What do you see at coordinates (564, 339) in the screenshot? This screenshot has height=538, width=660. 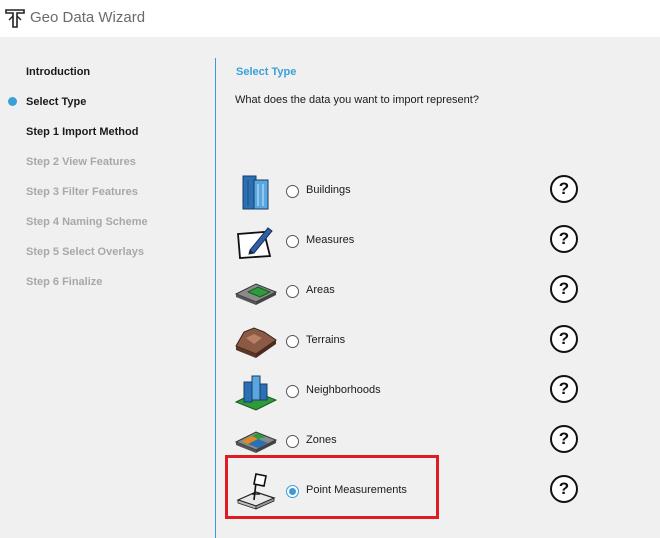 I see `help-button-terrains: ?` at bounding box center [564, 339].